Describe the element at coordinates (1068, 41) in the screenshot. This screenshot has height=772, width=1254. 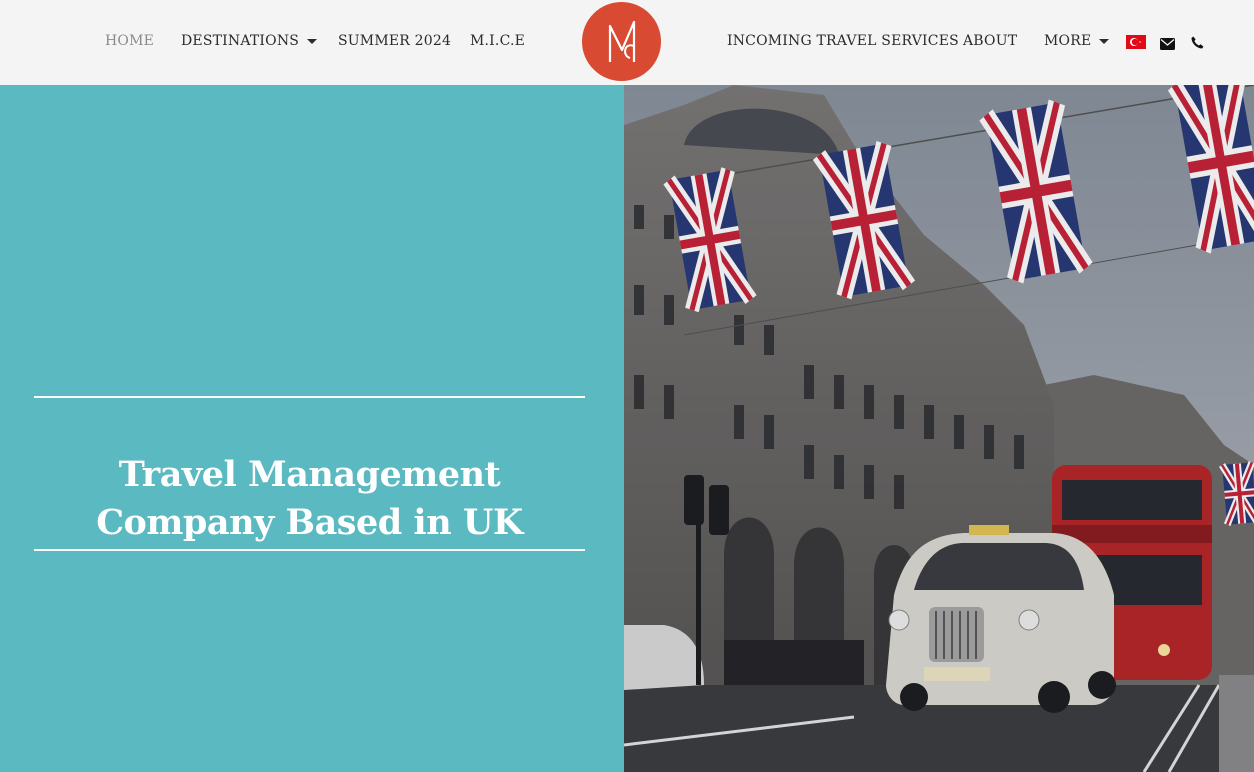
I see `nav-more-label: MORE` at that location.